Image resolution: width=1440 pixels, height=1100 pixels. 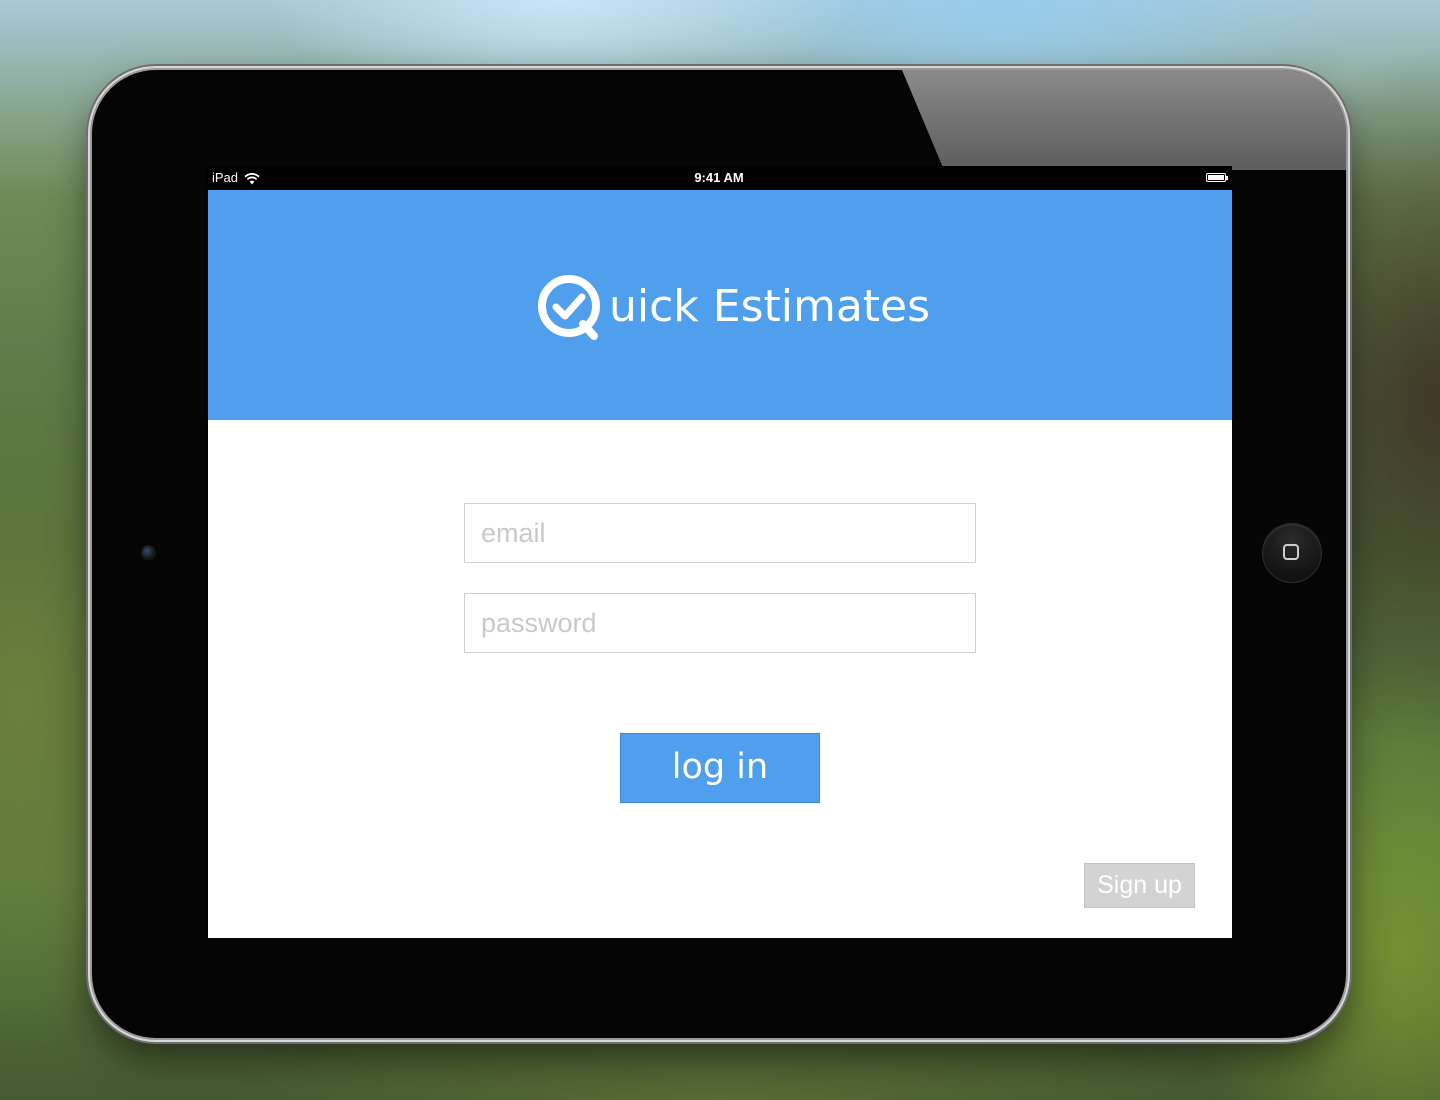 I want to click on app-title: uick Estimates, so click(x=770, y=306).